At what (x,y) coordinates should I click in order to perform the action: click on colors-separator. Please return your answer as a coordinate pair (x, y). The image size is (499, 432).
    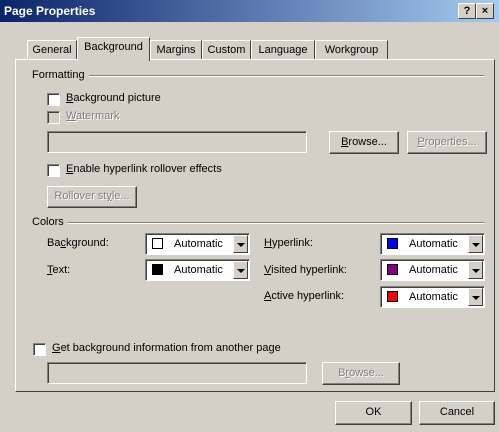
    Looking at the image, I should click on (258, 223).